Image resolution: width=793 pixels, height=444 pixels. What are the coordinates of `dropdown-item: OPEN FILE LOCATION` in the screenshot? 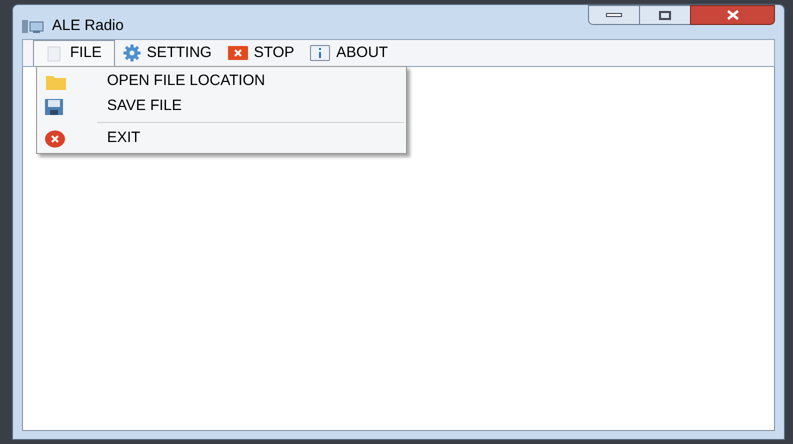 It's located at (221, 81).